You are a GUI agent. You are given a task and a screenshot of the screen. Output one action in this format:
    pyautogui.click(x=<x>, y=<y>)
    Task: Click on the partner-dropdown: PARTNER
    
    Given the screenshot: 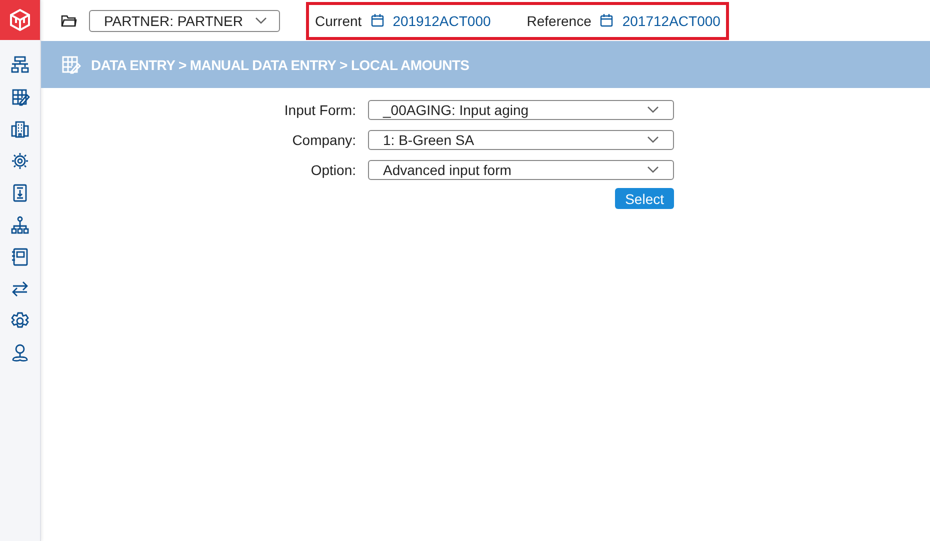 What is the action you would take?
    pyautogui.click(x=184, y=21)
    